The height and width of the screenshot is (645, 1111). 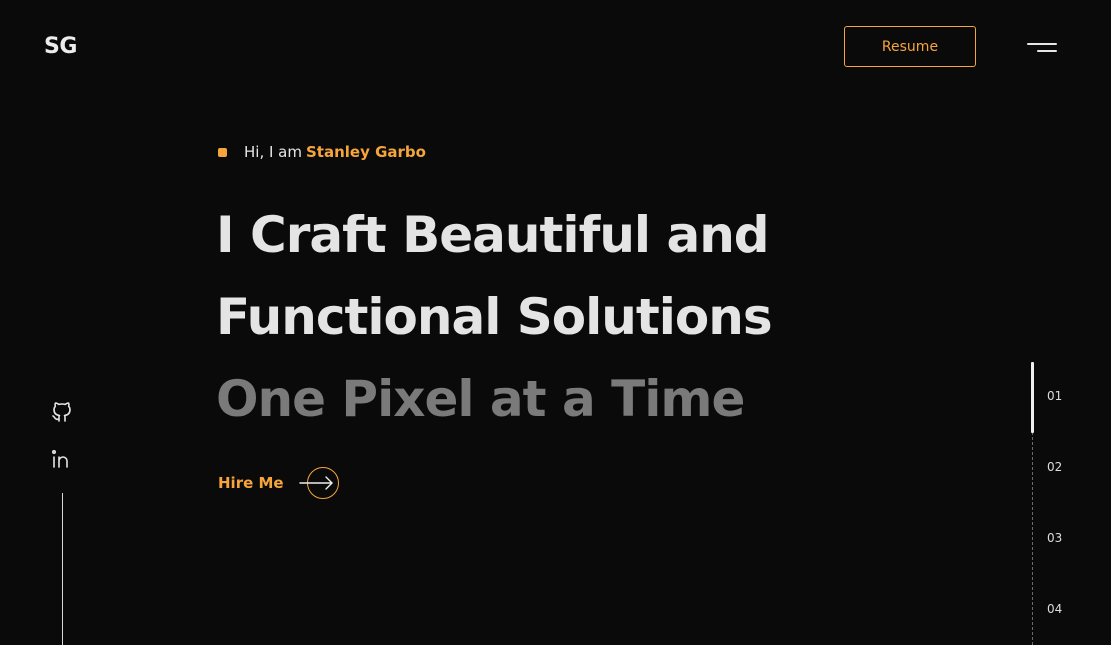 What do you see at coordinates (251, 483) in the screenshot?
I see `hire-me-label: Hire Me` at bounding box center [251, 483].